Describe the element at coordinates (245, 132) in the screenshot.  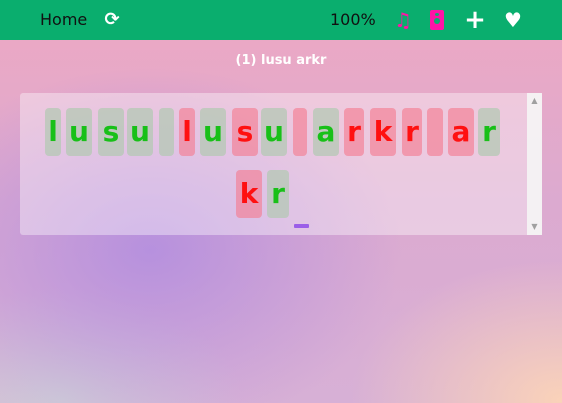
I see `typed-char-wrong: s` at that location.